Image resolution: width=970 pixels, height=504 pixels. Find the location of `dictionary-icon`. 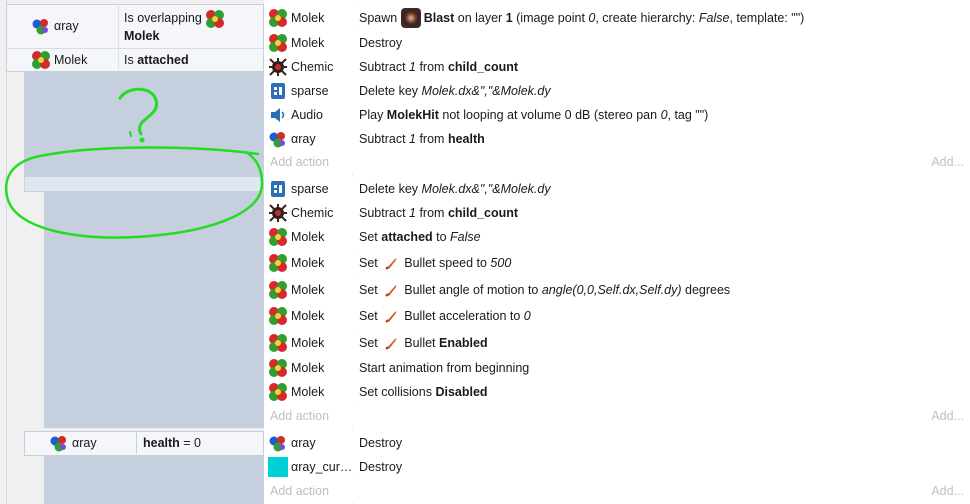

dictionary-icon is located at coordinates (278, 189).